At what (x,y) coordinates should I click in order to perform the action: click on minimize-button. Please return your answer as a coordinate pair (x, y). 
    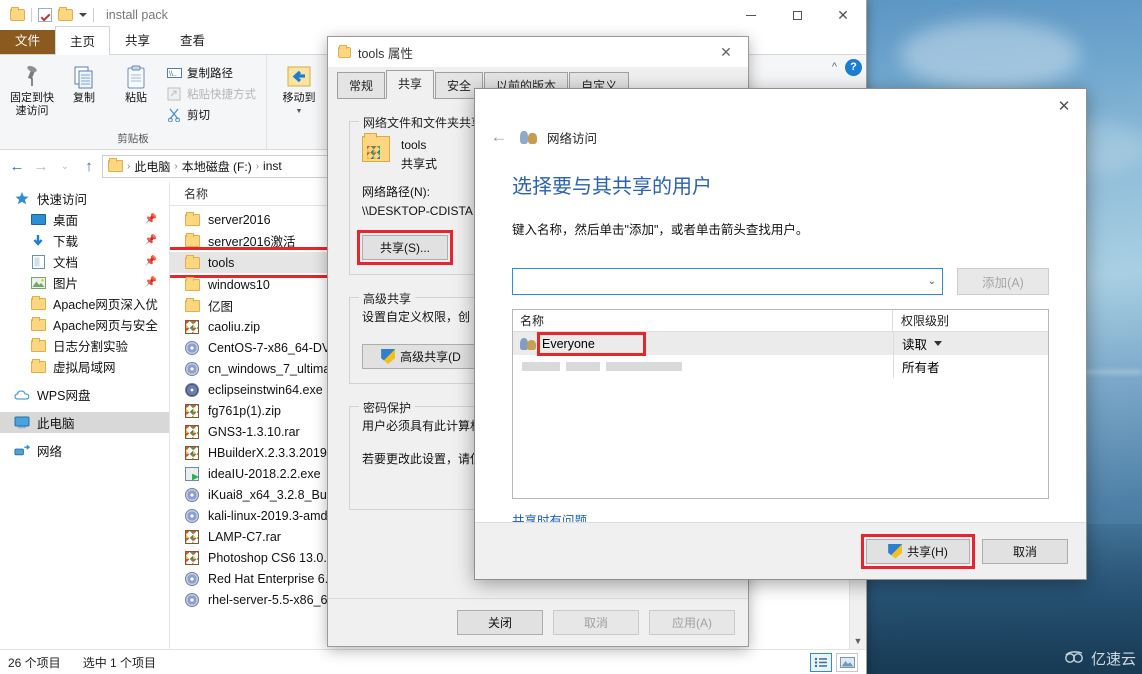
    Looking at the image, I should click on (751, 15).